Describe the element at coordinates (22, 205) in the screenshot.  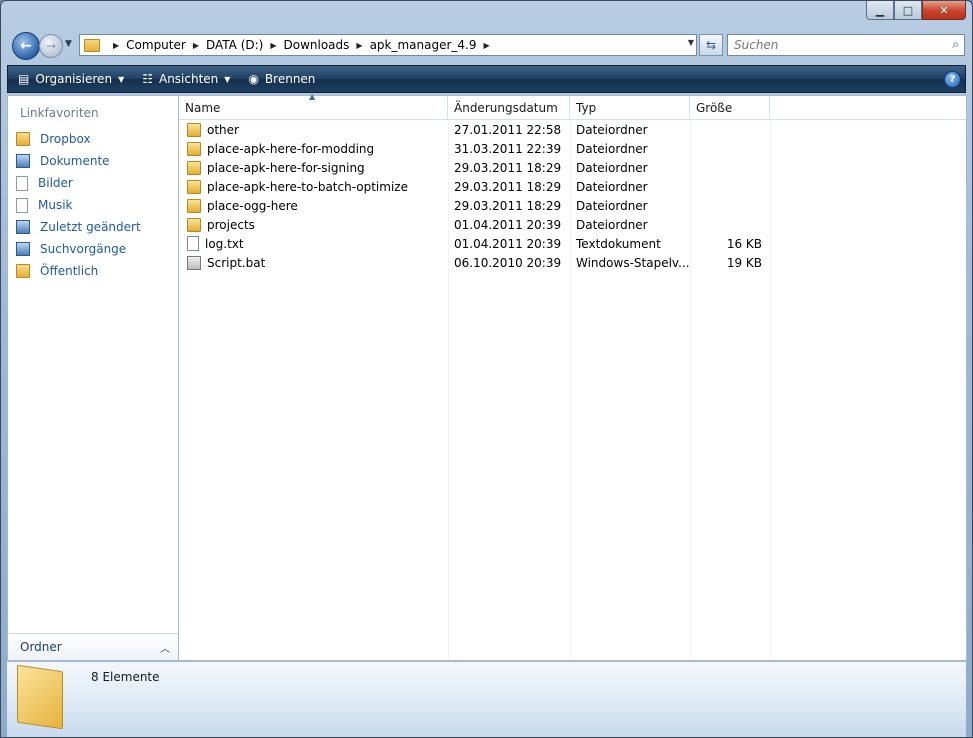
I see `music-icon` at that location.